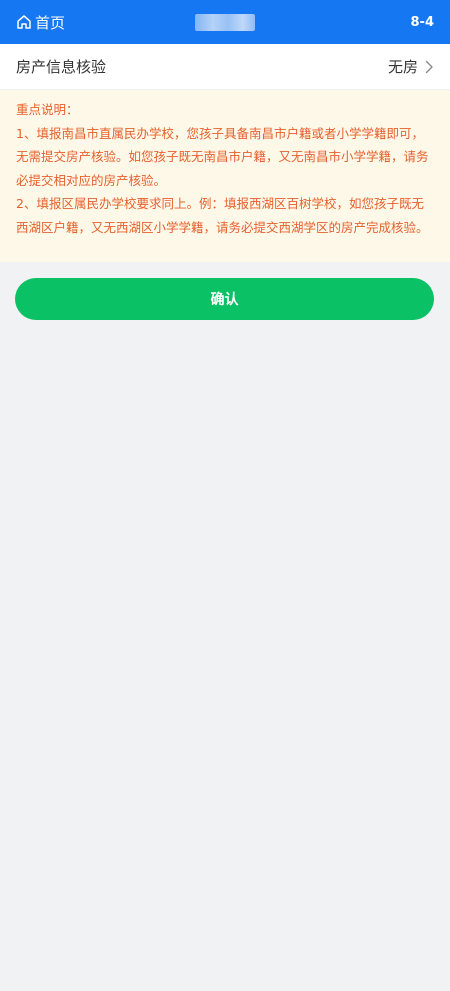 Image resolution: width=450 pixels, height=991 pixels. What do you see at coordinates (47, 109) in the screenshot?
I see `notice-title: 重点说明：` at bounding box center [47, 109].